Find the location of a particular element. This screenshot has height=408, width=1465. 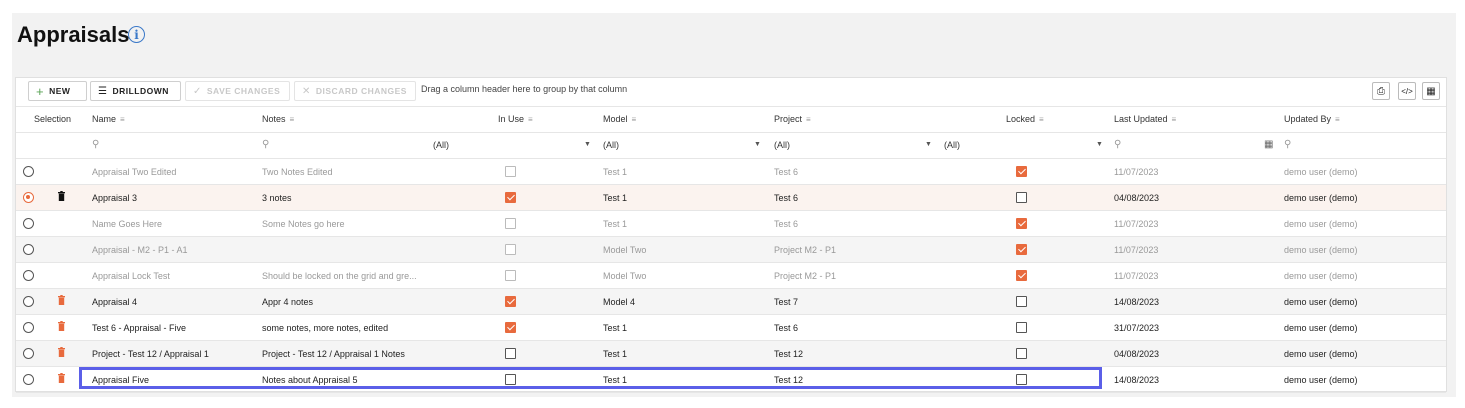

header-in-use: In Use ≡ is located at coordinates (515, 119).